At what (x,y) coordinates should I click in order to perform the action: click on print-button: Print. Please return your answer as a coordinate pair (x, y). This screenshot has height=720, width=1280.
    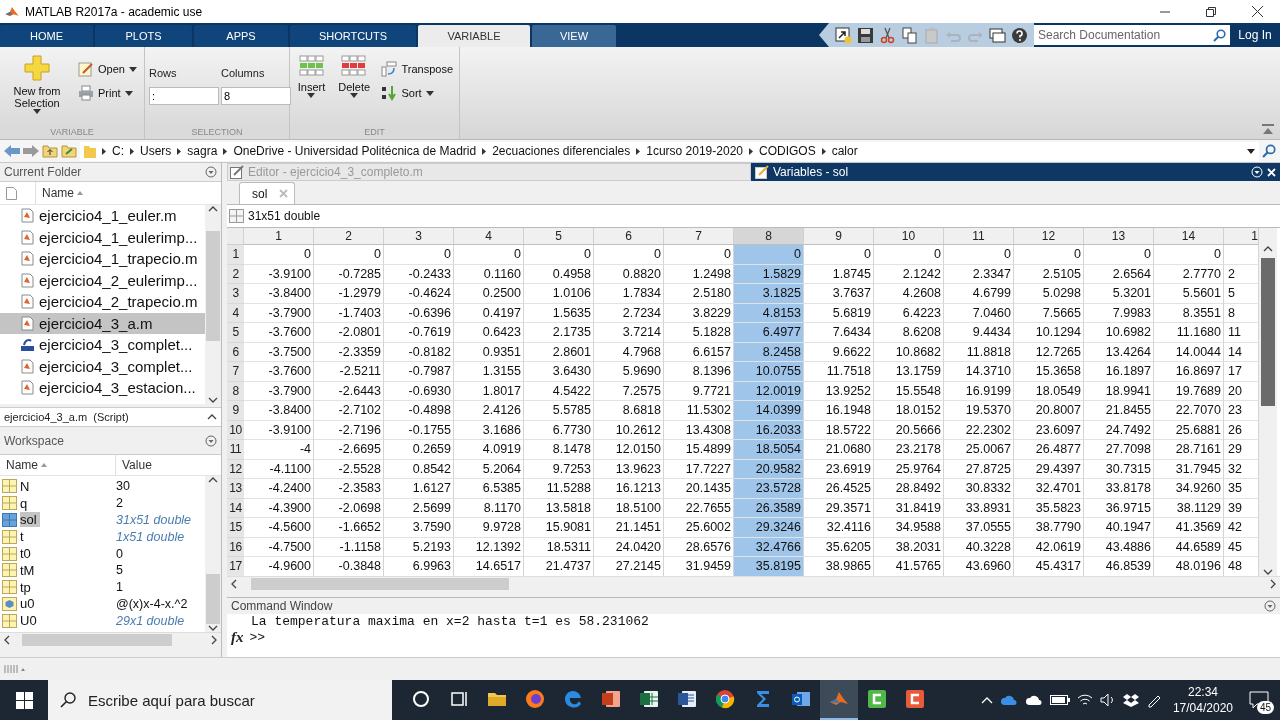
    Looking at the image, I should click on (107, 93).